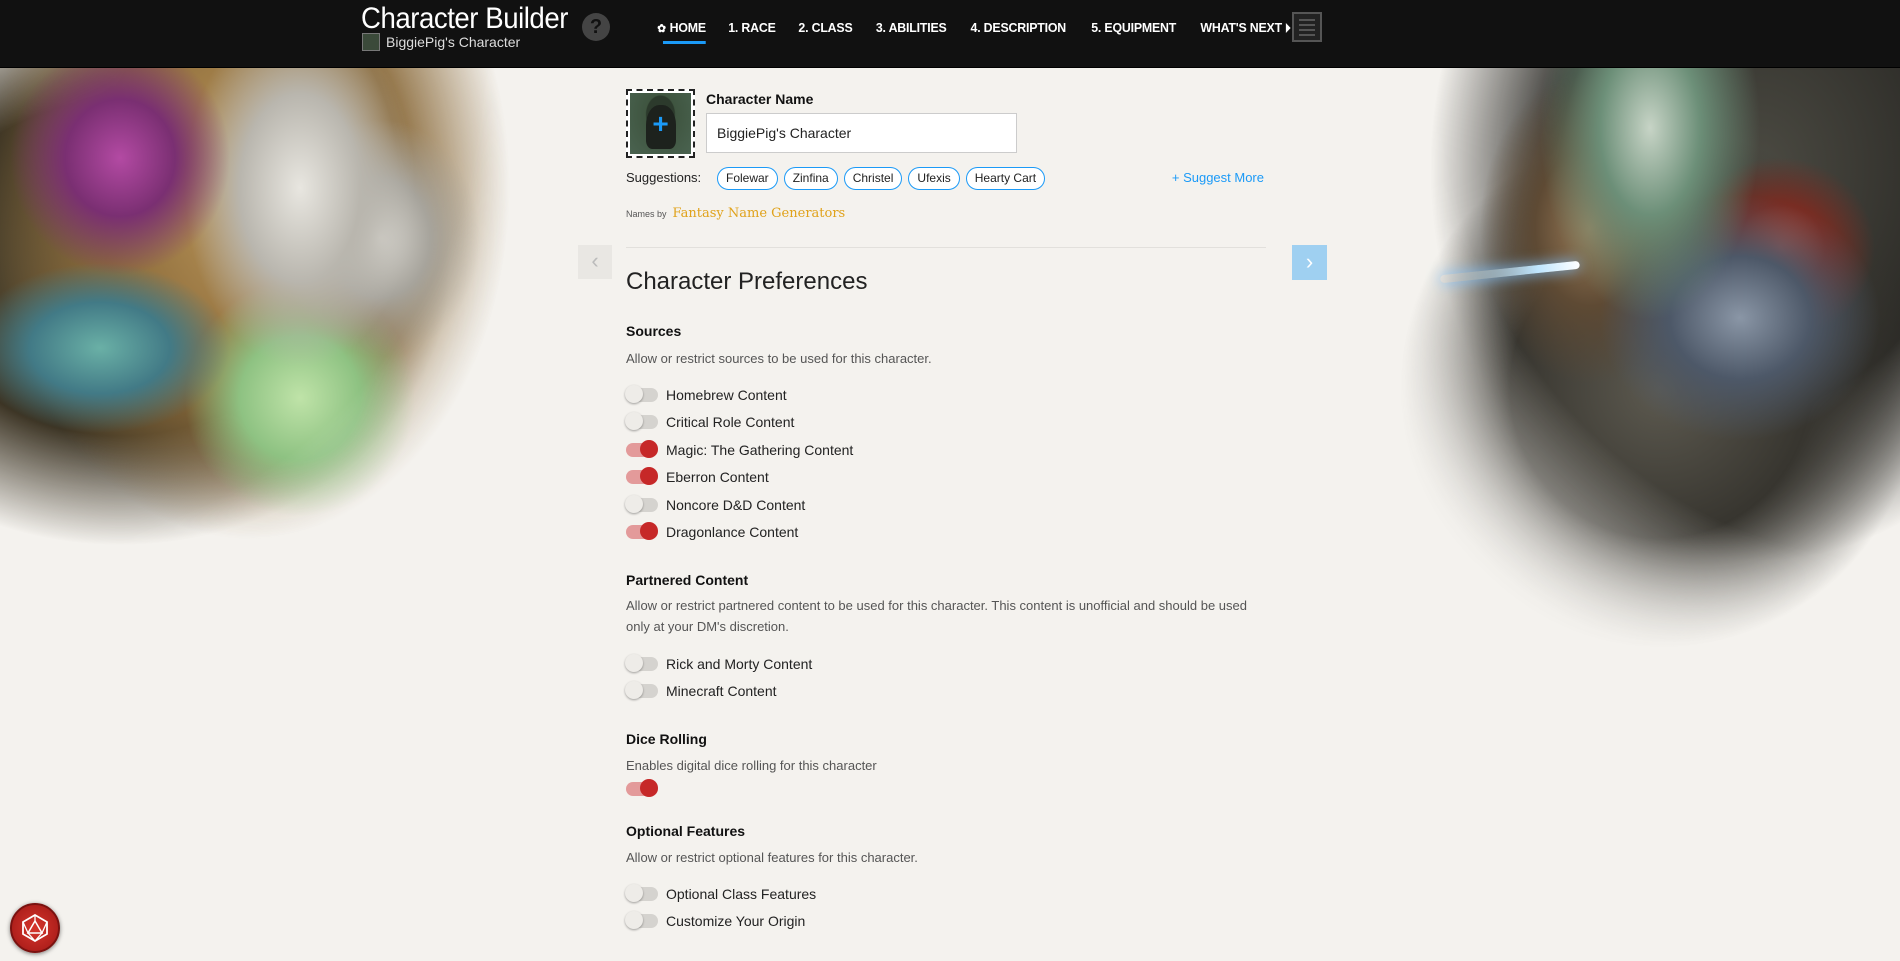 The height and width of the screenshot is (961, 1900). Describe the element at coordinates (706, 395) in the screenshot. I see `toggle-homebrew: Homebrew Content` at that location.